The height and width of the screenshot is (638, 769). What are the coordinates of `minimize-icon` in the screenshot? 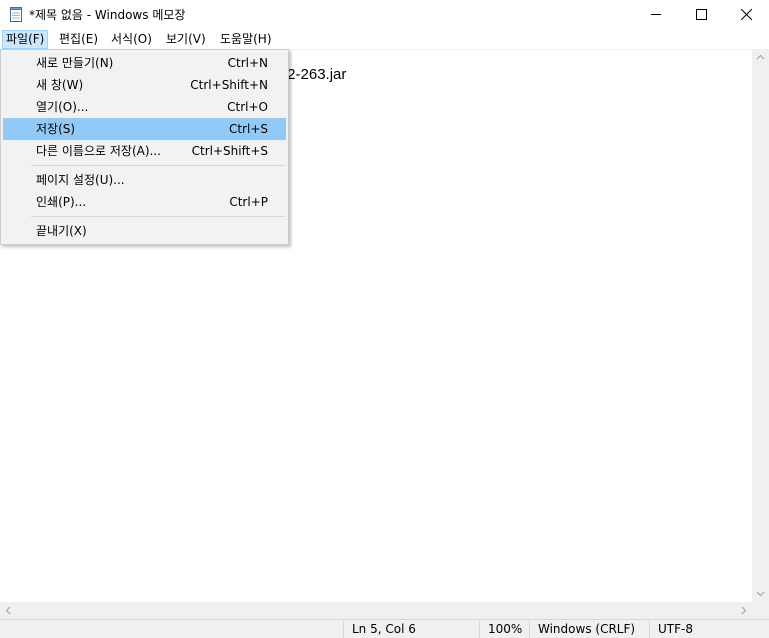 It's located at (656, 14).